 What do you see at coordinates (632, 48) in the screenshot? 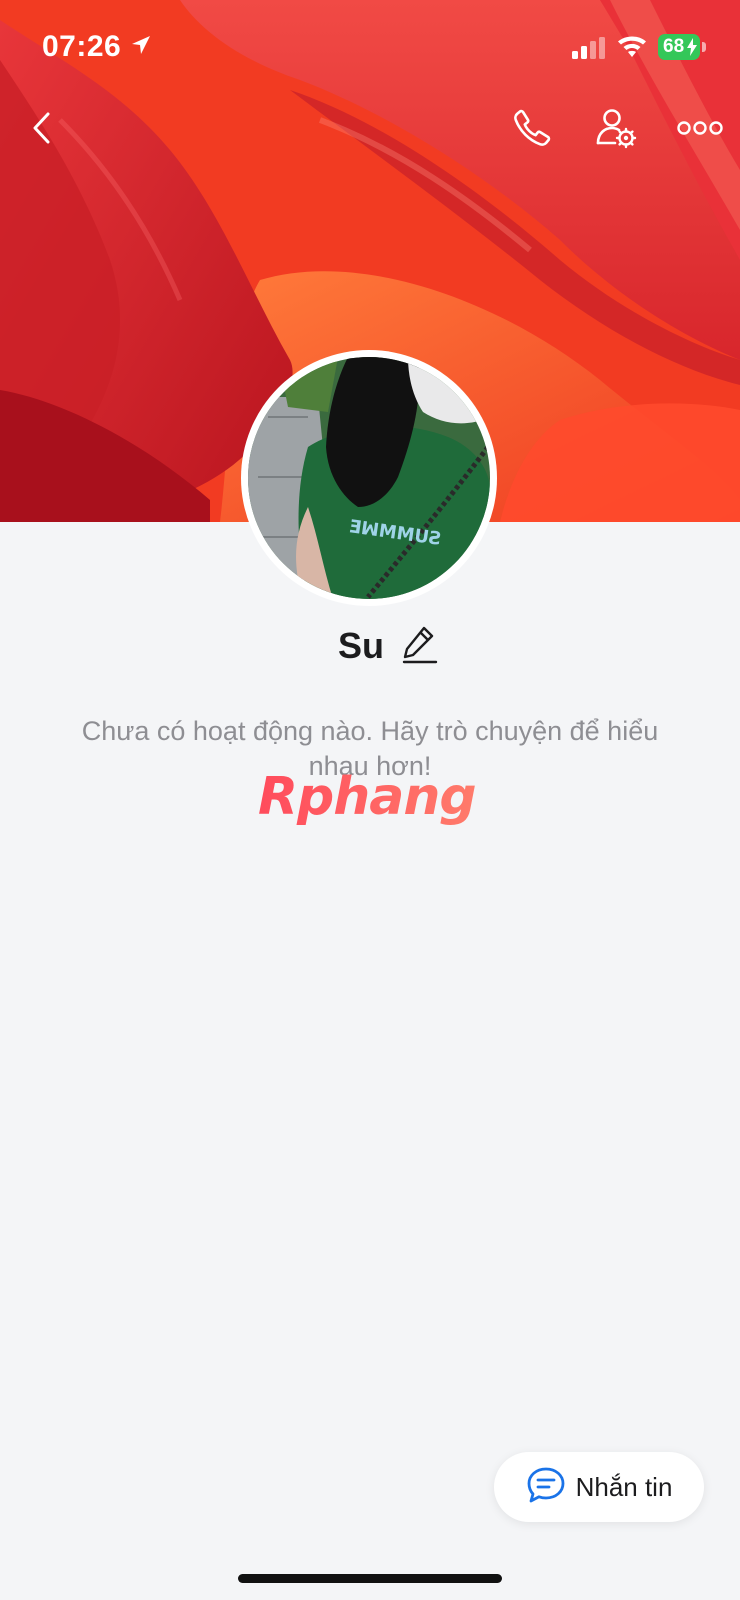
I see `wifi-icon` at bounding box center [632, 48].